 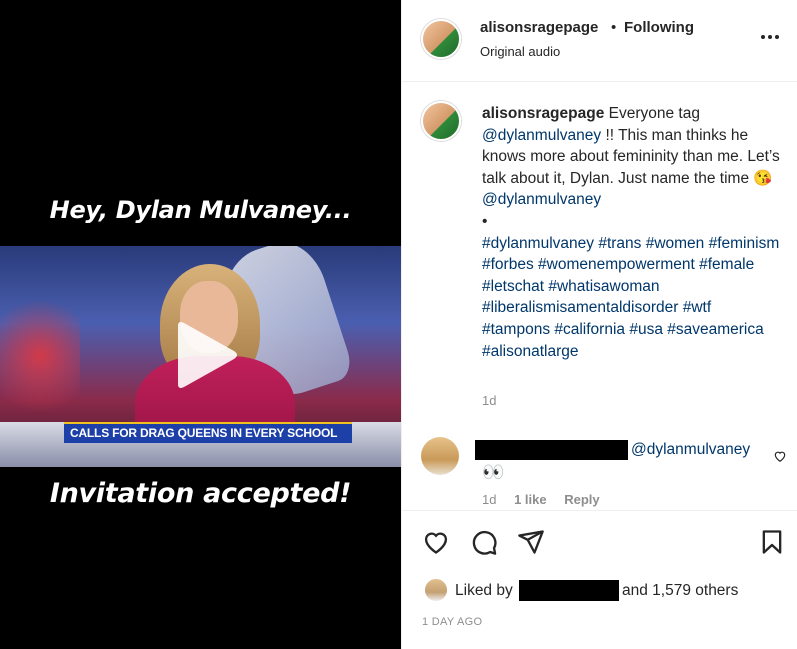 What do you see at coordinates (569, 590) in the screenshot?
I see `redacted-liker-name` at bounding box center [569, 590].